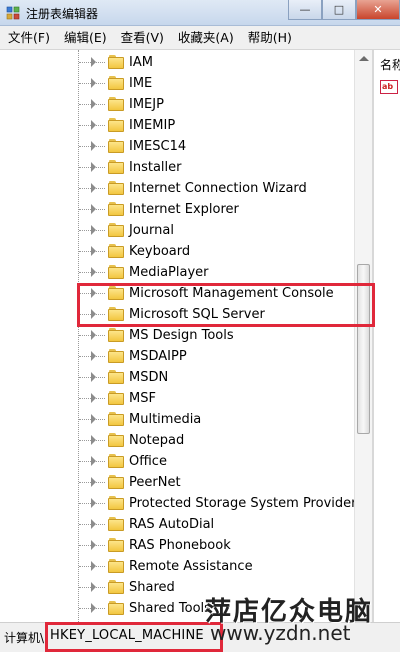  I want to click on tree-item: Multimedia, so click(186, 419).